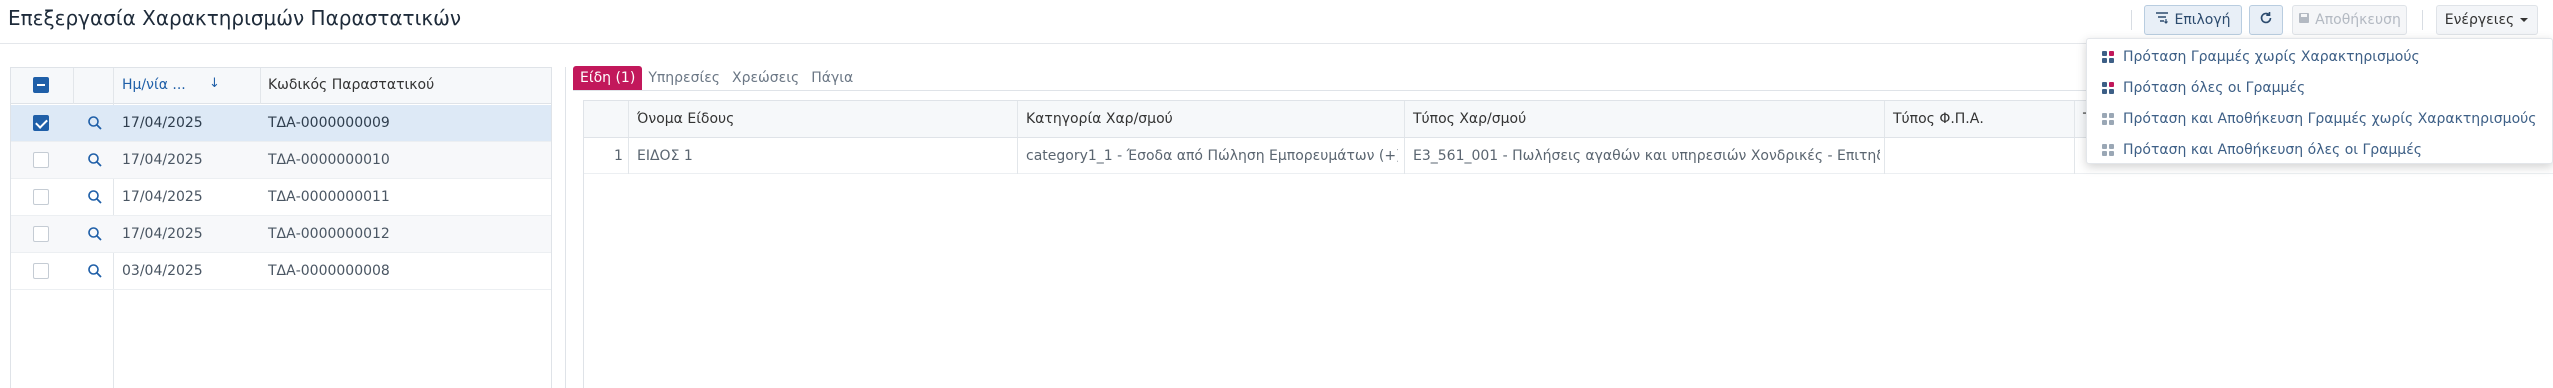 The image size is (2553, 388). I want to click on document-row: 17/04/2025 ΤΔΑ-0000000011, so click(281, 197).